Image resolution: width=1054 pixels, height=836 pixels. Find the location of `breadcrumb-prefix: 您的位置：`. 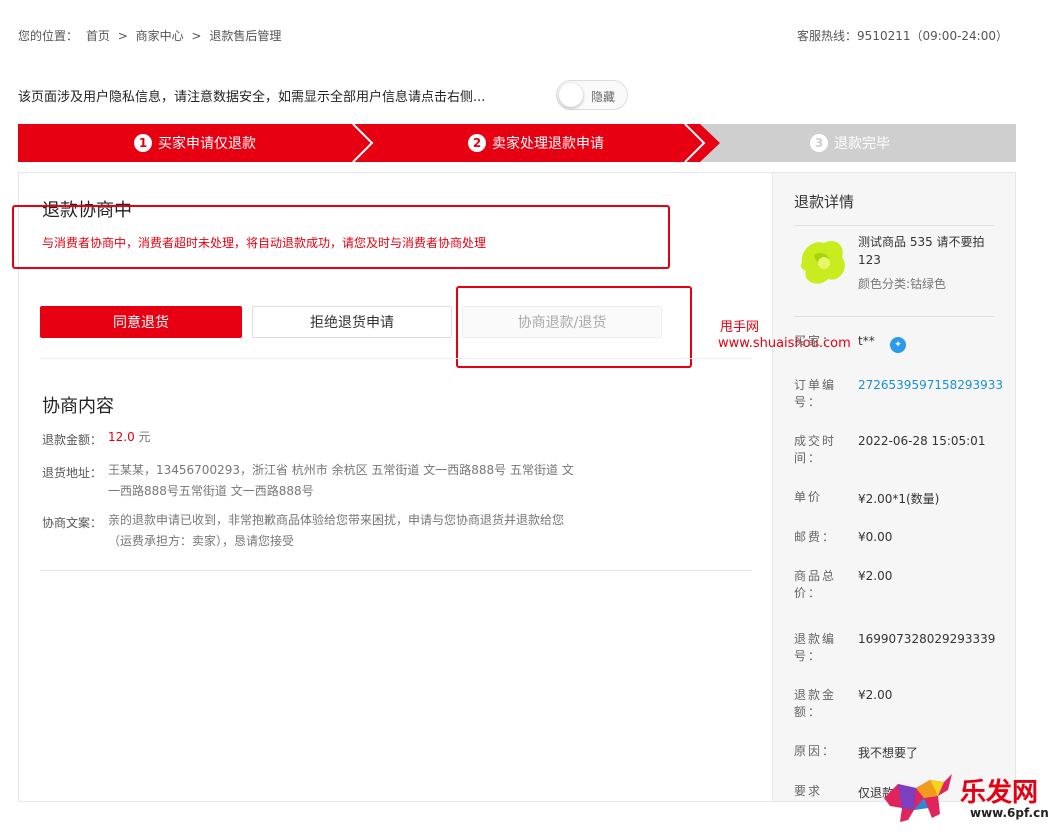

breadcrumb-prefix: 您的位置： is located at coordinates (48, 36).